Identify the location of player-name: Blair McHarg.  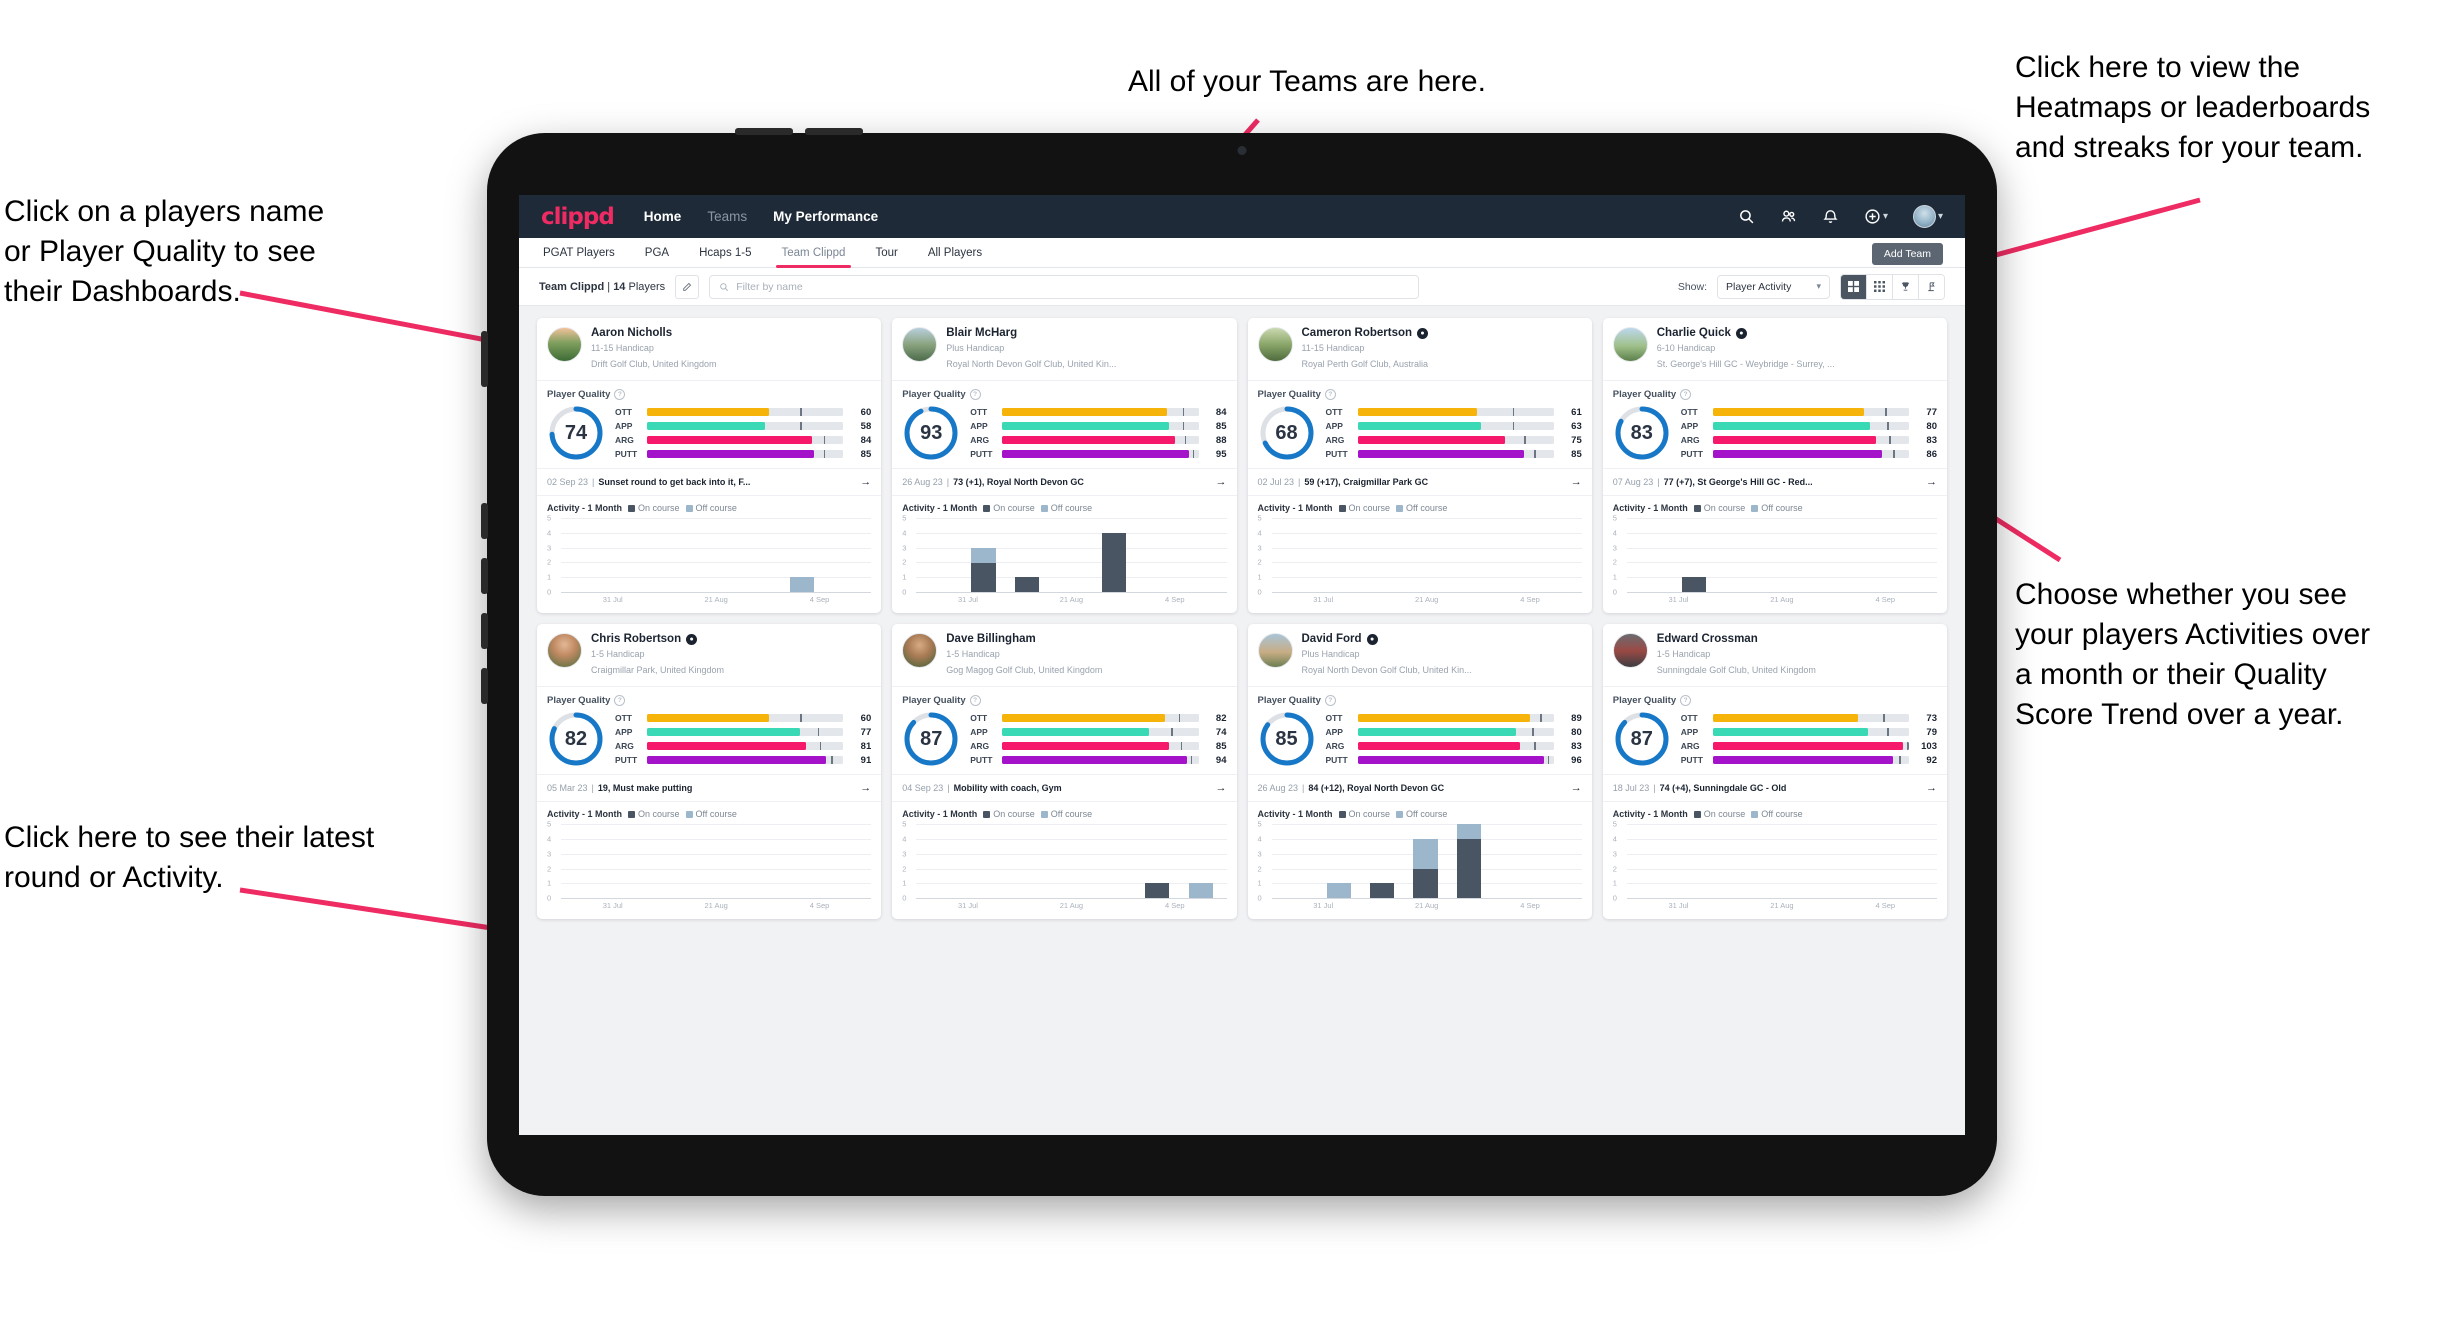
(1031, 333).